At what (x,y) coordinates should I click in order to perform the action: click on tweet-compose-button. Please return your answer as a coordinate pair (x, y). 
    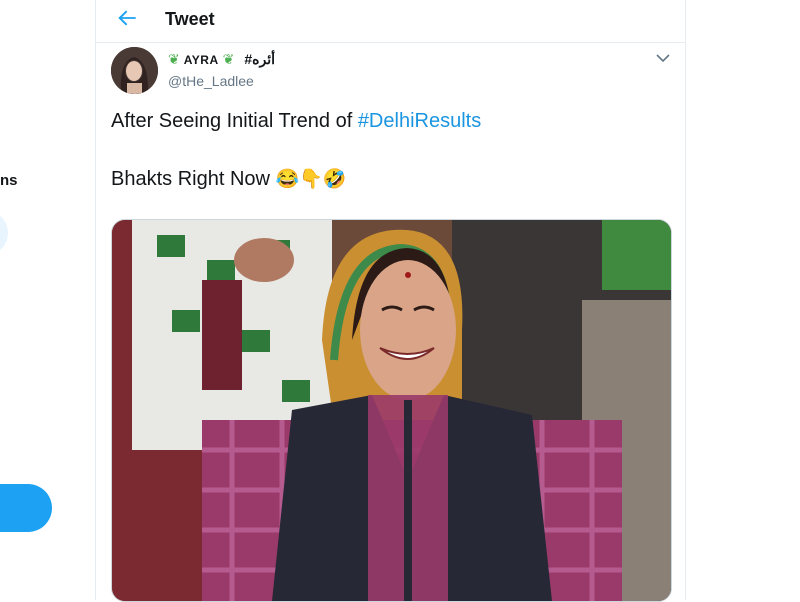
    Looking at the image, I should click on (26, 508).